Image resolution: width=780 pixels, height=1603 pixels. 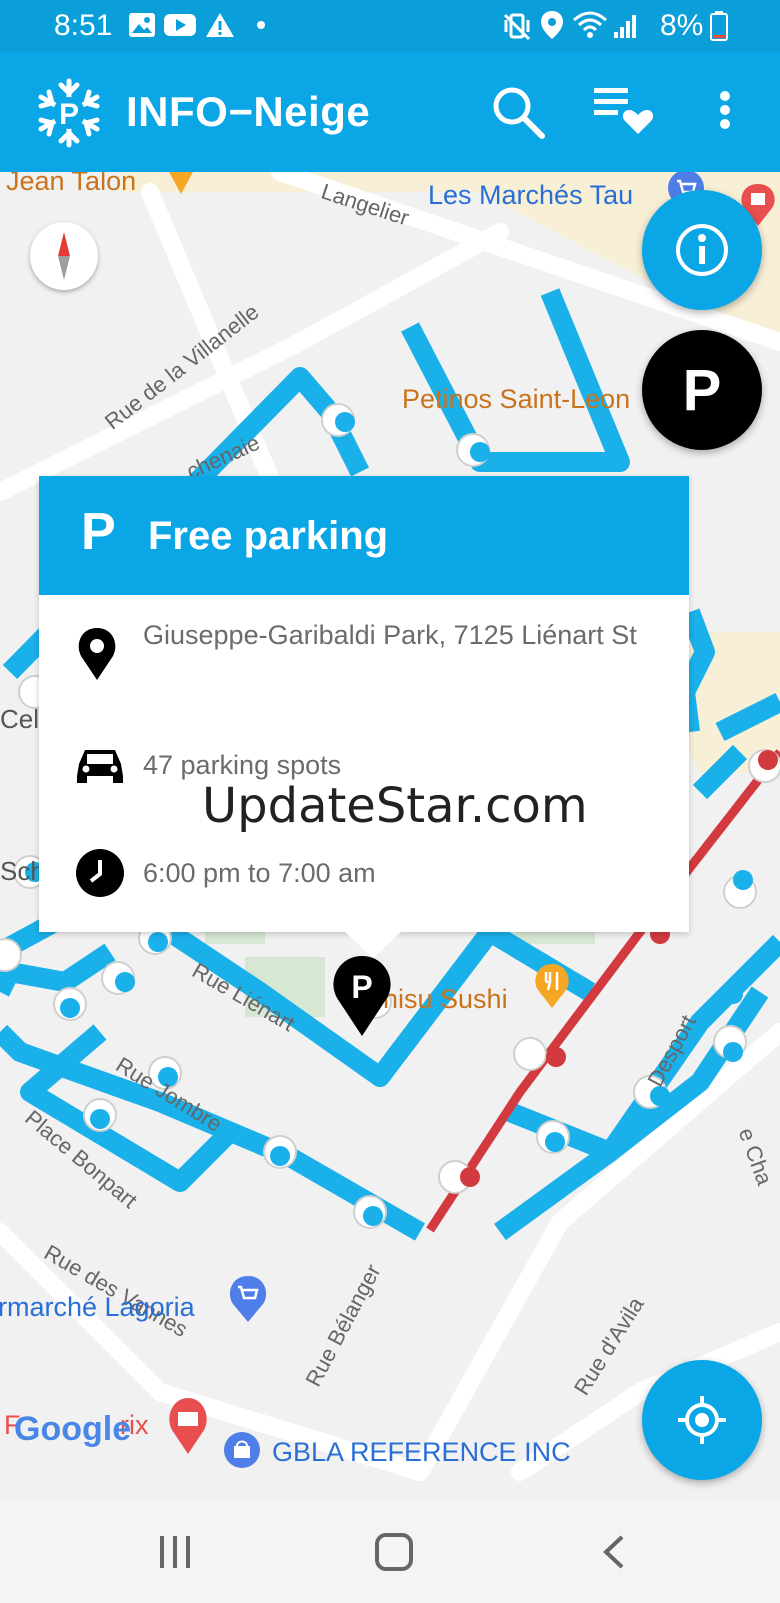 What do you see at coordinates (220, 25) in the screenshot?
I see `warning-icon` at bounding box center [220, 25].